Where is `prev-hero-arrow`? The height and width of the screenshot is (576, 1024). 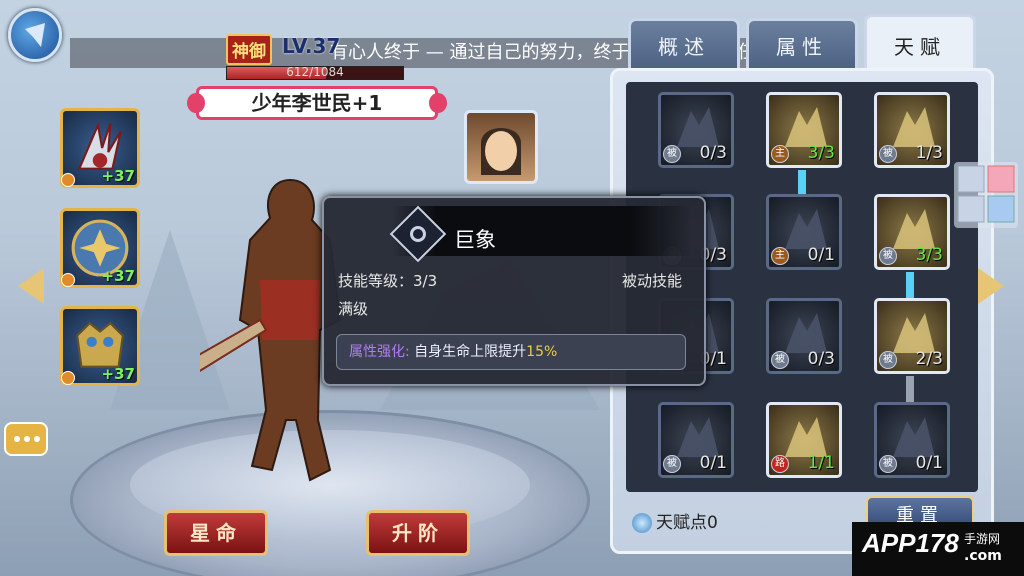
prev-hero-arrow is located at coordinates (31, 286).